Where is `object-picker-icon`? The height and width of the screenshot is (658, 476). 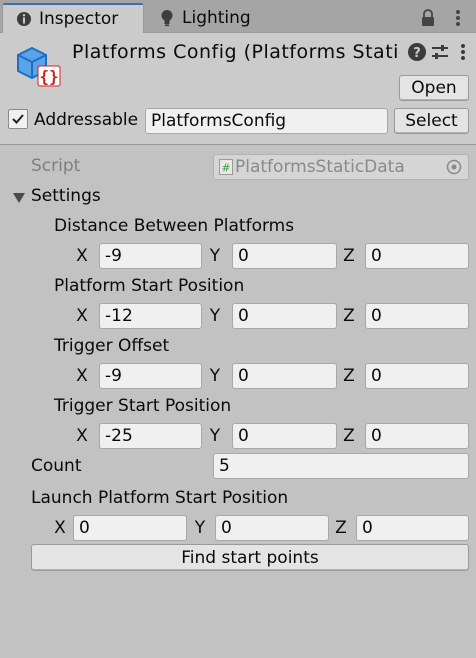 object-picker-icon is located at coordinates (454, 167).